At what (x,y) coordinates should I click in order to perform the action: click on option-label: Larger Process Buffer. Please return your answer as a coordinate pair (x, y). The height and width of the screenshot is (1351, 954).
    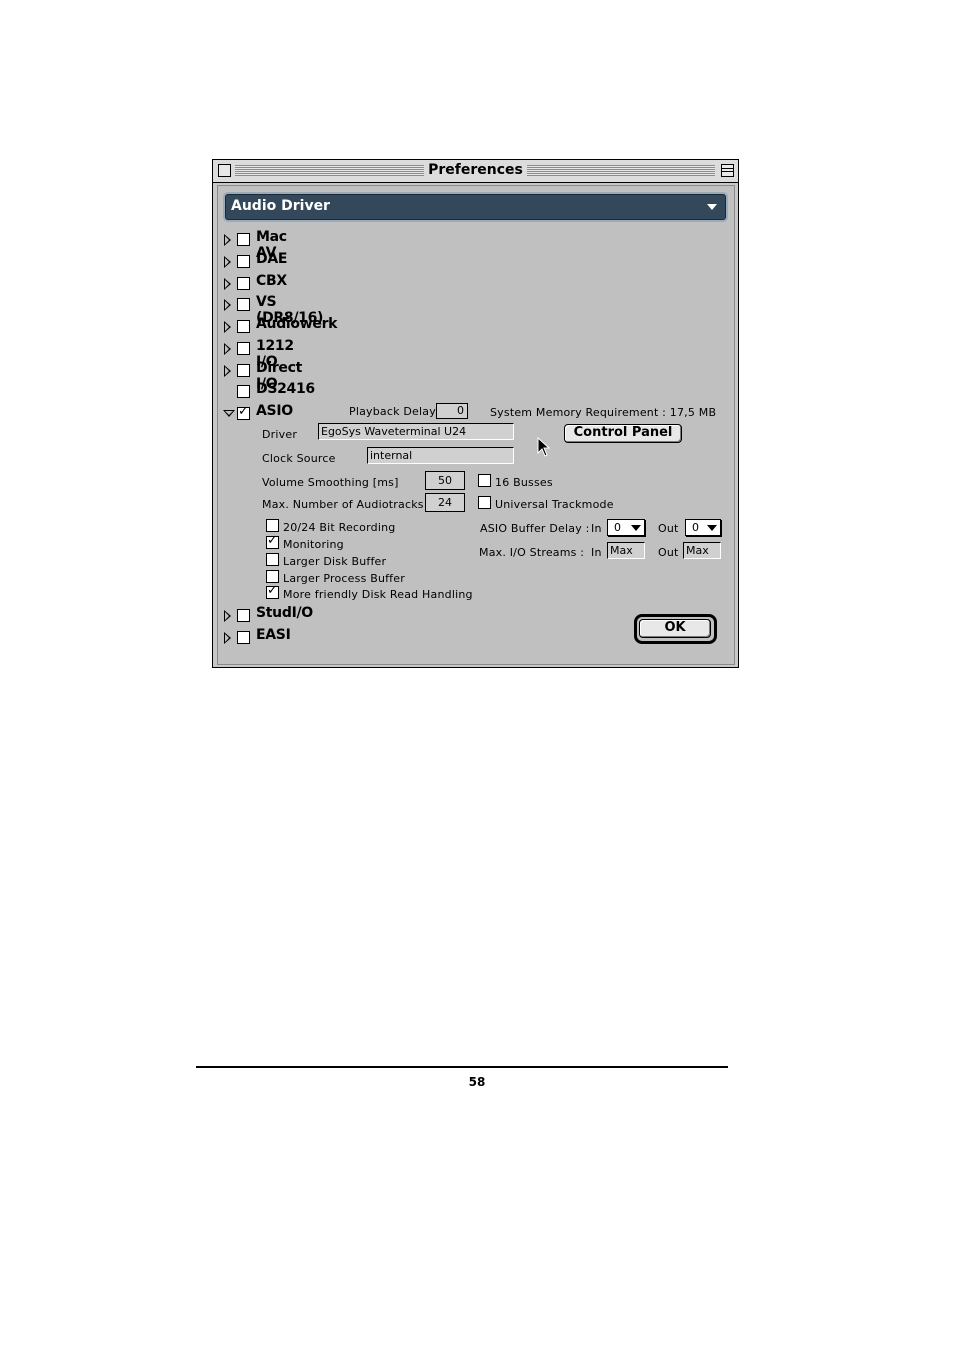
    Looking at the image, I should click on (344, 578).